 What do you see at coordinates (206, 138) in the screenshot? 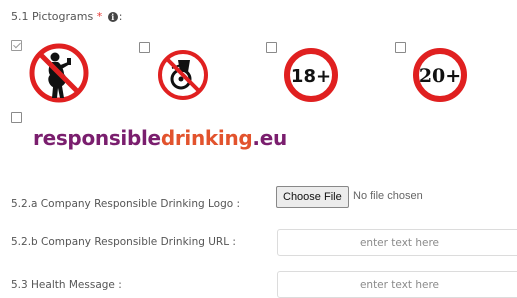
I see `logo-part-drinking: drinking` at bounding box center [206, 138].